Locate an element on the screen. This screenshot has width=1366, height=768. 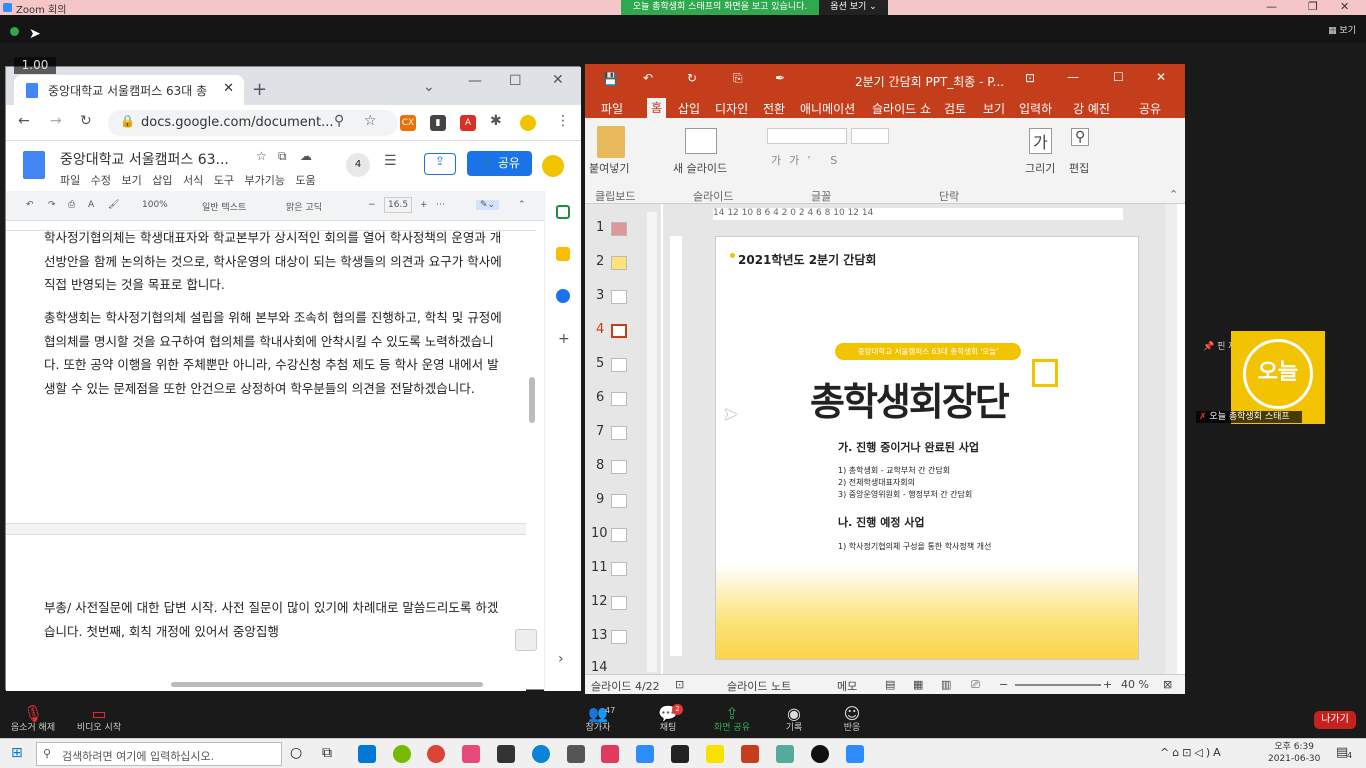
cloud-status-icon: ☁ is located at coordinates (306, 156).